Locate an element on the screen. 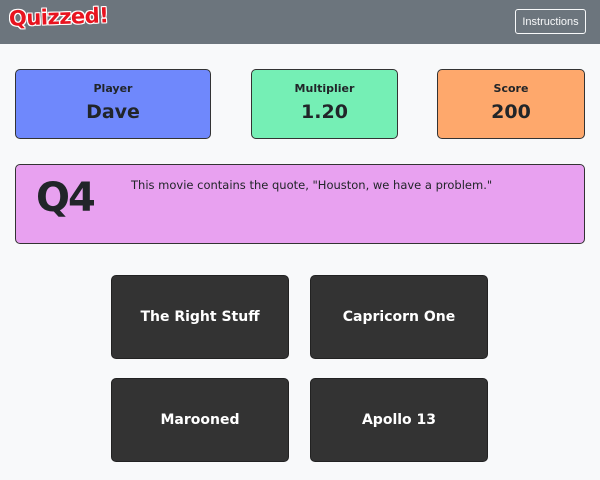 The width and height of the screenshot is (600, 480). multiplier-label: Multiplier is located at coordinates (324, 88).